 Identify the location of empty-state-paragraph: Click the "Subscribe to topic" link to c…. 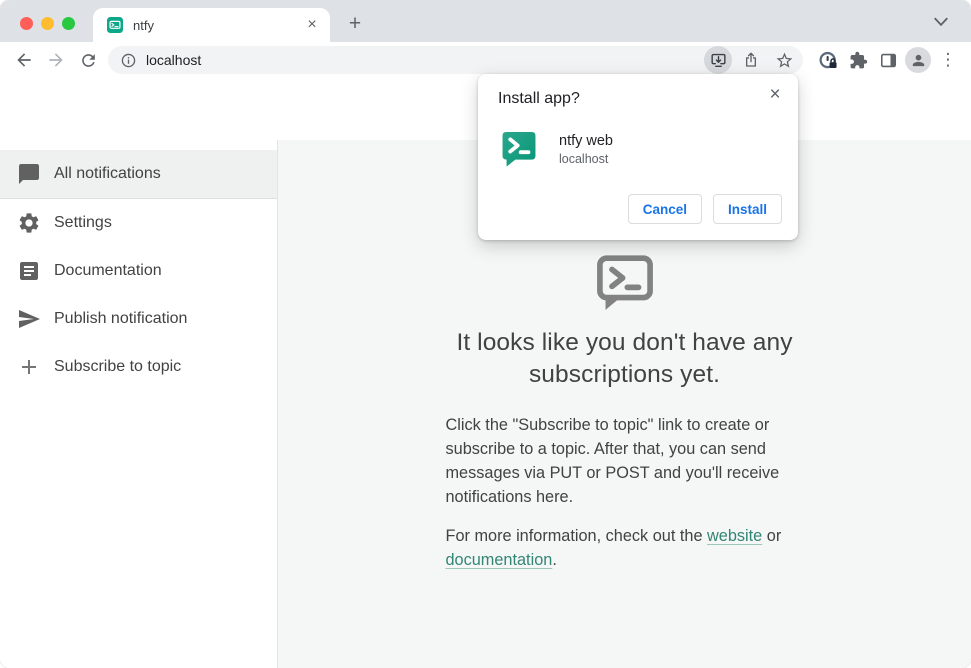
(612, 460).